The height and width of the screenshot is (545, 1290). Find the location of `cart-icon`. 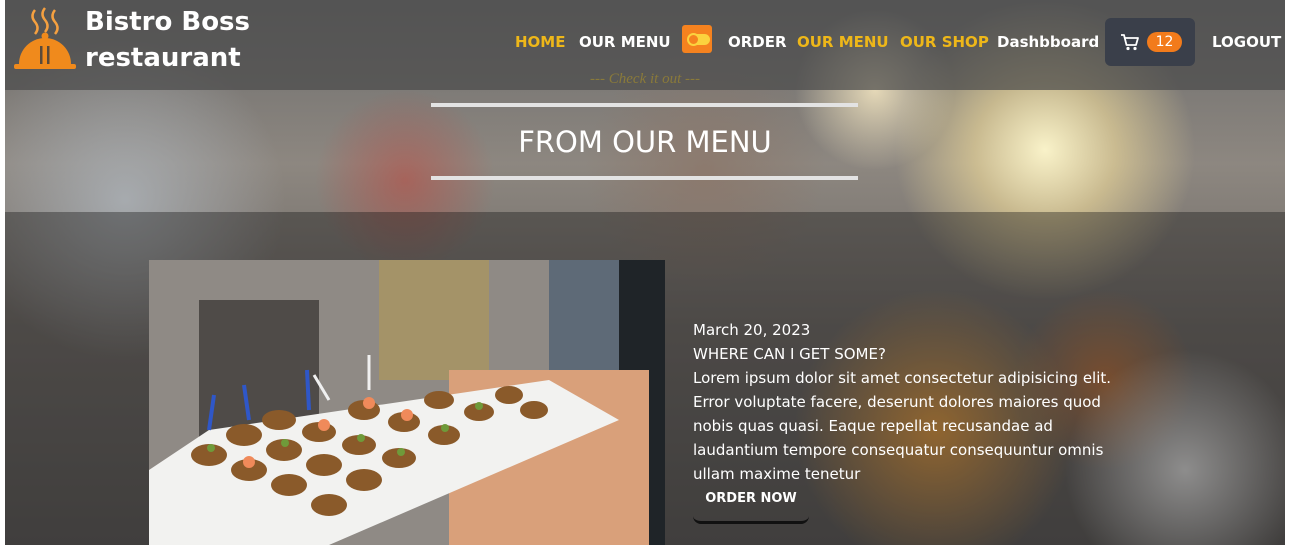

cart-icon is located at coordinates (1130, 42).